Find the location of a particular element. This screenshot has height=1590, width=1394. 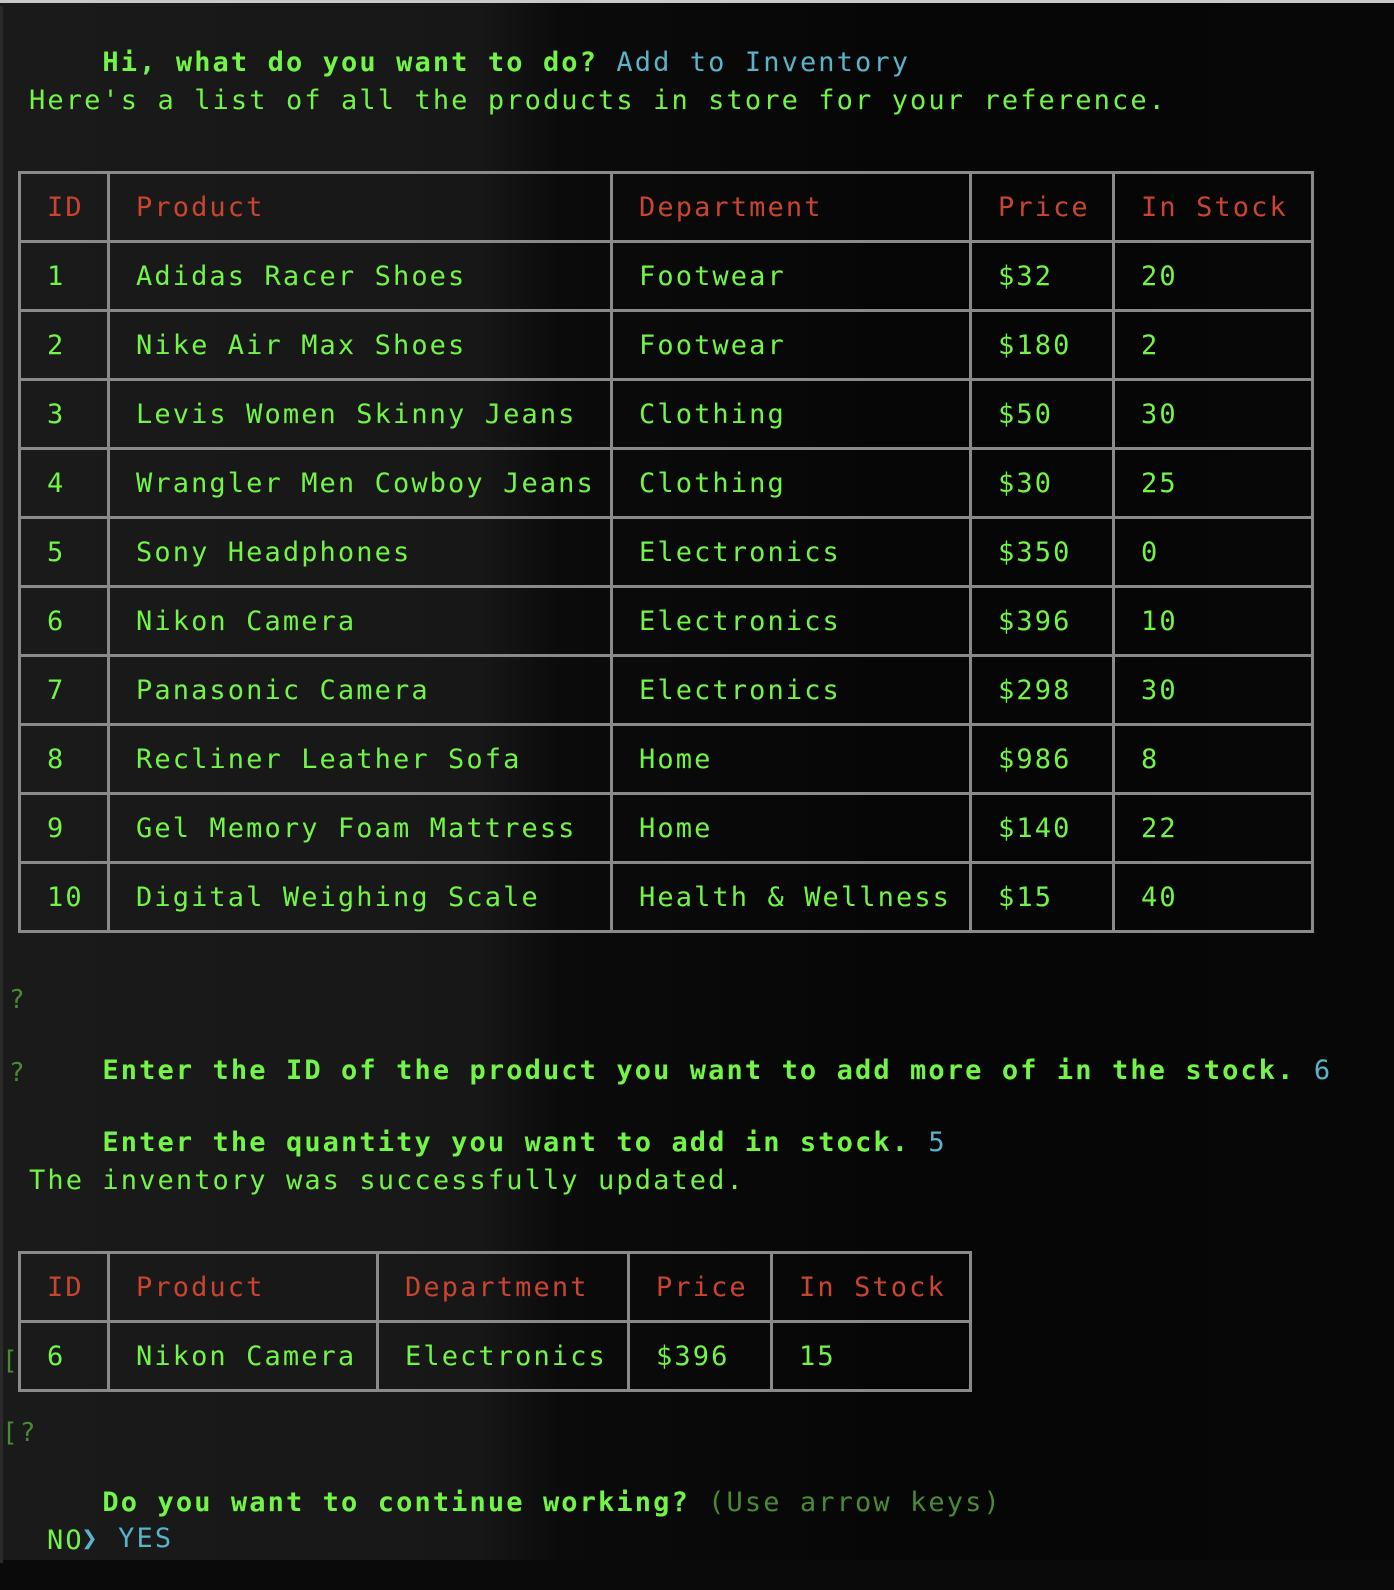

table-row: 2 Nike Air Max Shoes Footwear $180 2 is located at coordinates (666, 345).